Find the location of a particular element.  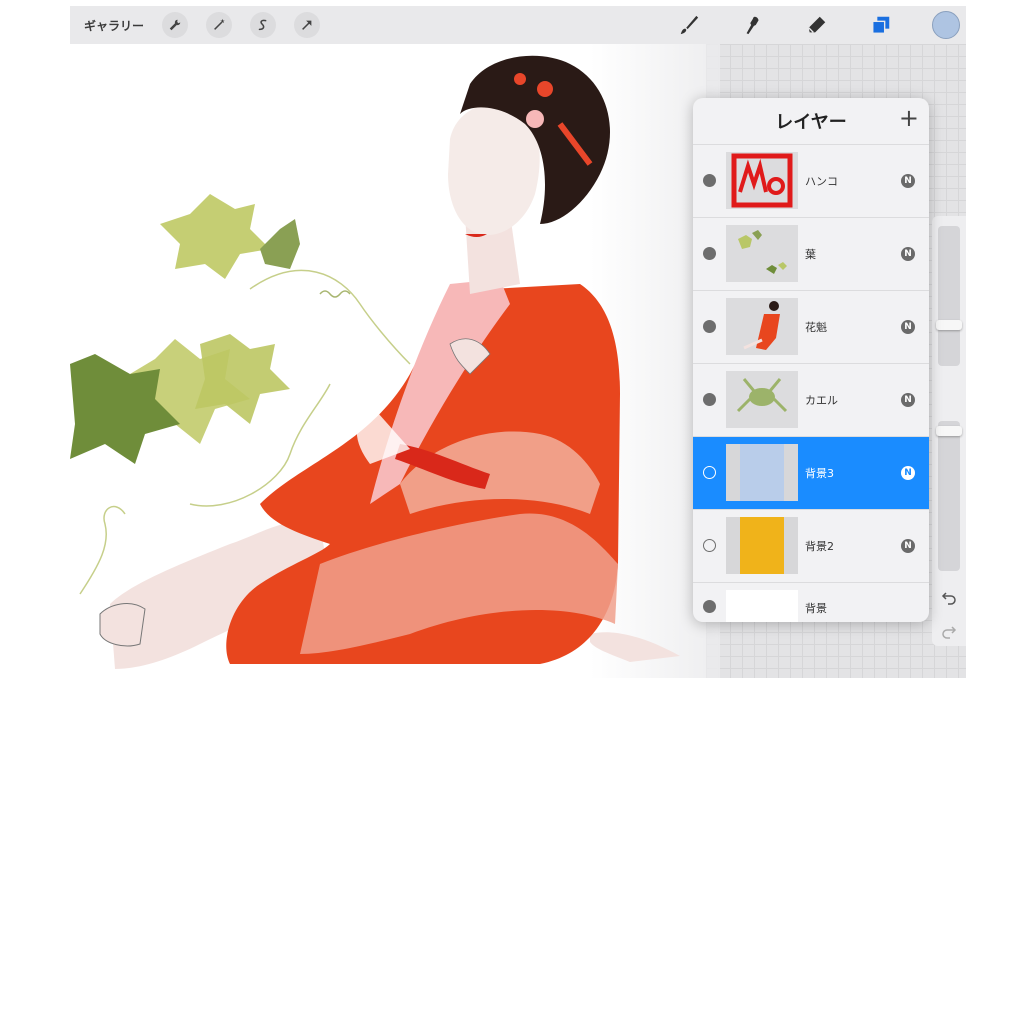

right-tools is located at coordinates (821, 25).